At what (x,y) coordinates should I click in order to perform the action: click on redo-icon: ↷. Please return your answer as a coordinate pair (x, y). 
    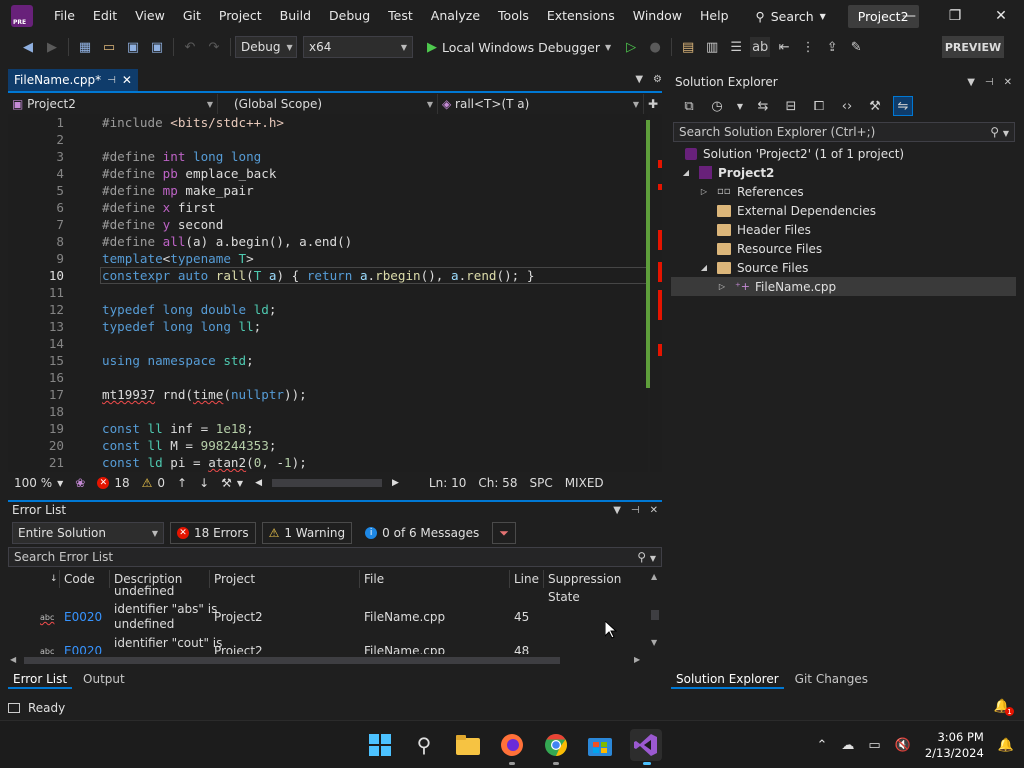
    Looking at the image, I should click on (214, 47).